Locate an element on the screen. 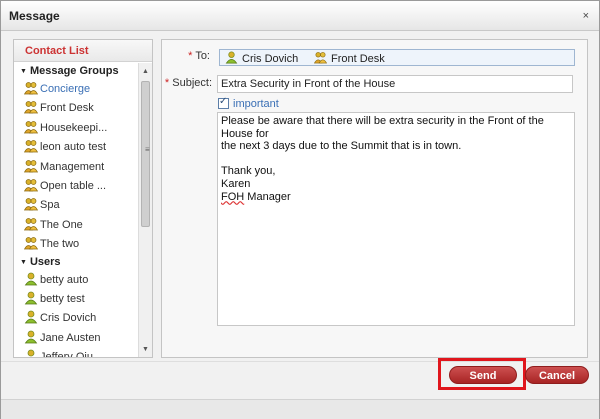 The width and height of the screenshot is (600, 419). contact-item-label: Front Desk is located at coordinates (67, 108).